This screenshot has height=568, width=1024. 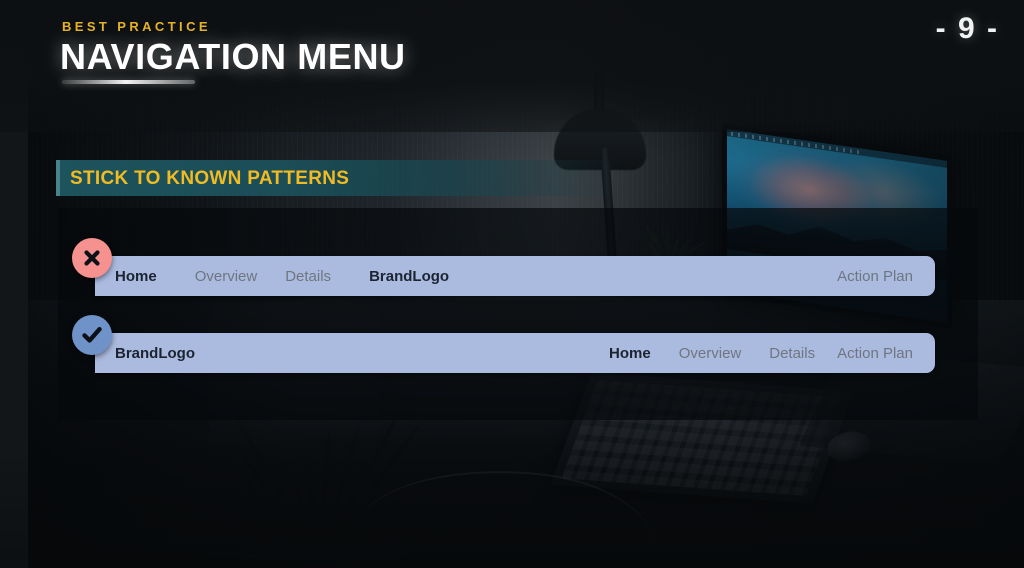 I want to click on title-underline, so click(x=128, y=82).